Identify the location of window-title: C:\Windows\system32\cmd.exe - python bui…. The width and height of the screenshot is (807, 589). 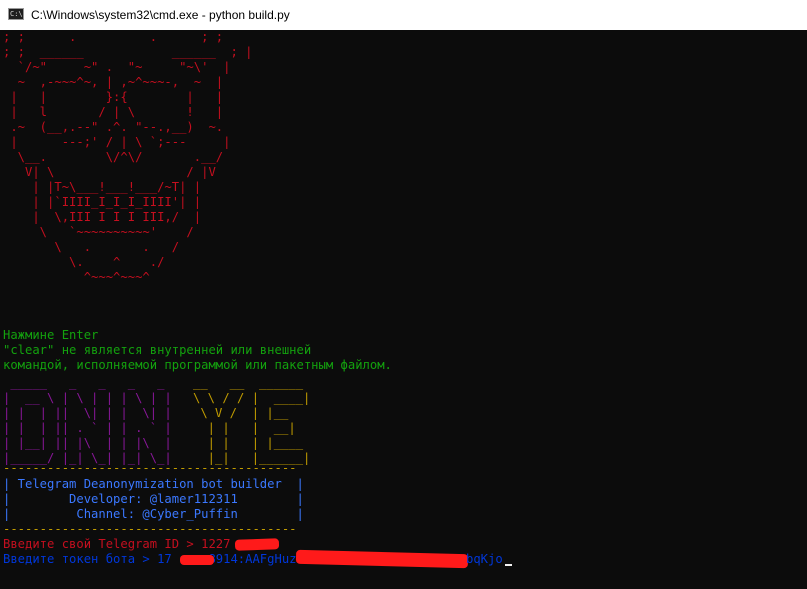
(160, 15).